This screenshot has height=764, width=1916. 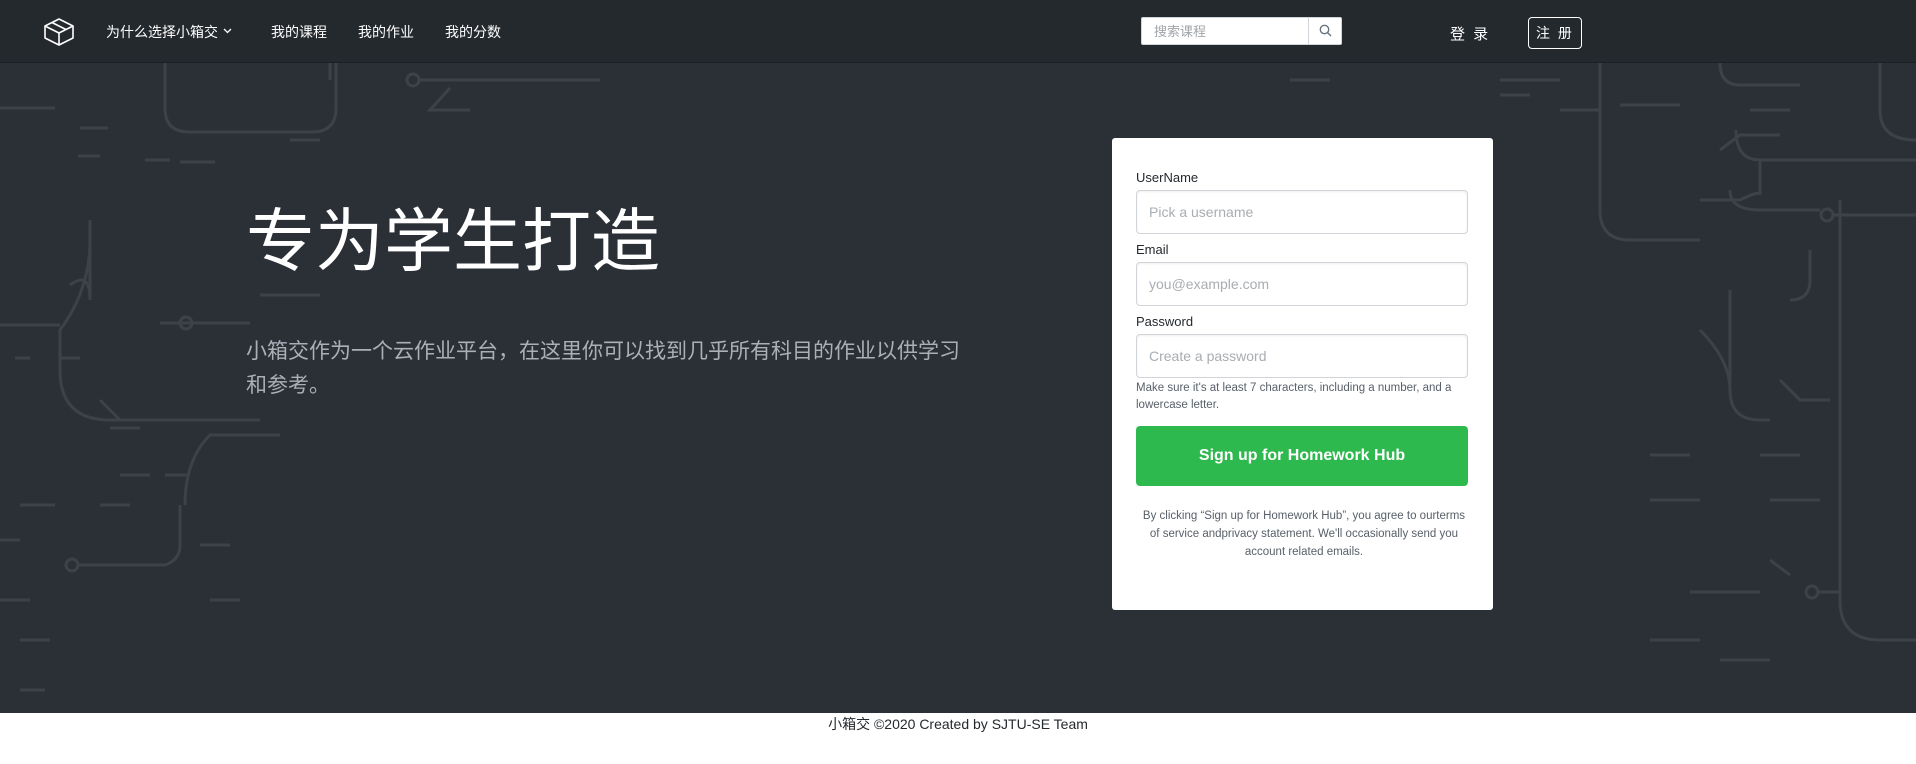 I want to click on hero-subtitle: 小箱交作为一个云作业平台，在这里你可以找到几乎所有科目的作业以供学习和参考。, so click(x=603, y=368).